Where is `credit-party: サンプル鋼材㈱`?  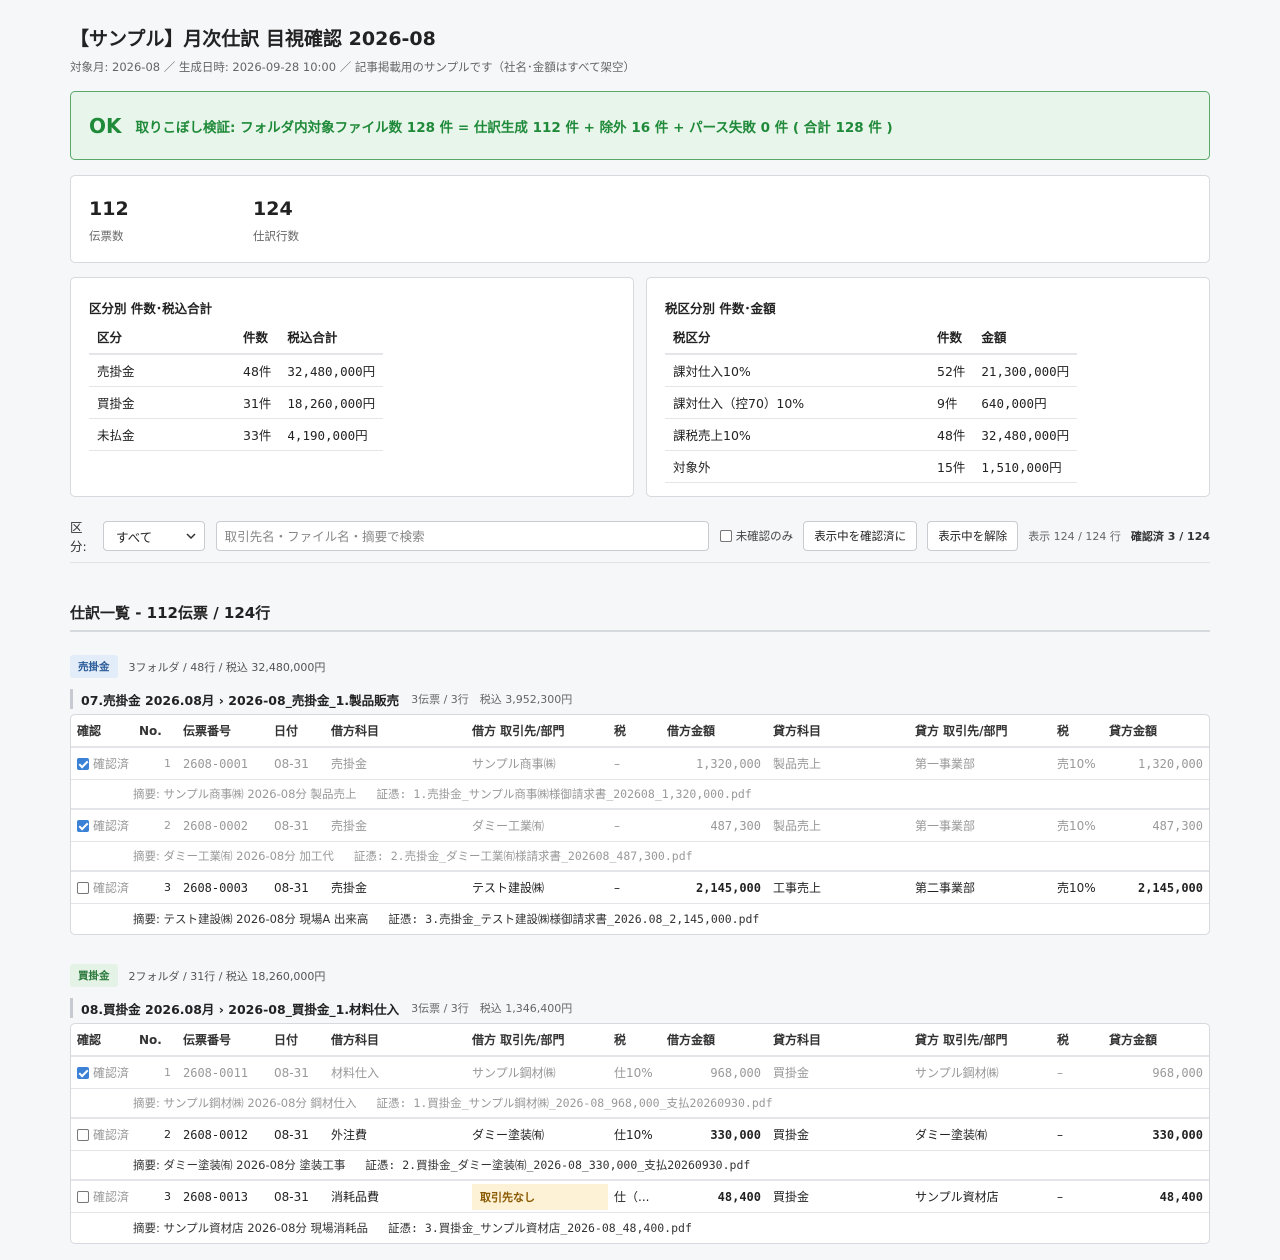 credit-party: サンプル鋼材㈱ is located at coordinates (957, 1073).